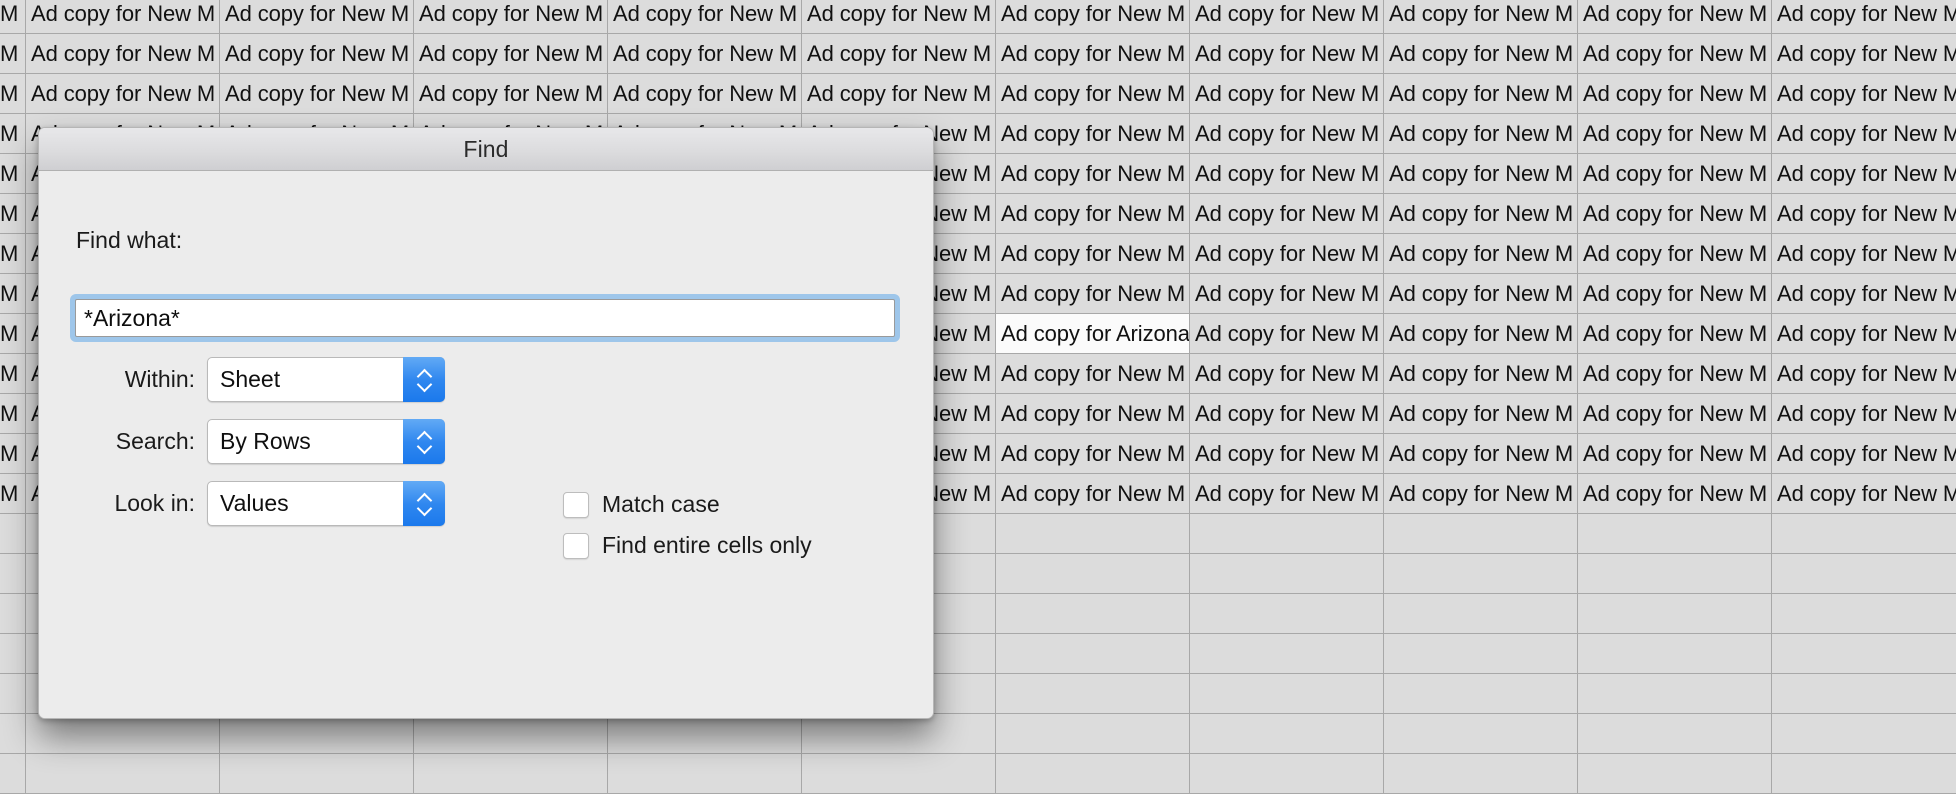 The image size is (1956, 794). What do you see at coordinates (326, 379) in the screenshot?
I see `within-select: Sheet` at bounding box center [326, 379].